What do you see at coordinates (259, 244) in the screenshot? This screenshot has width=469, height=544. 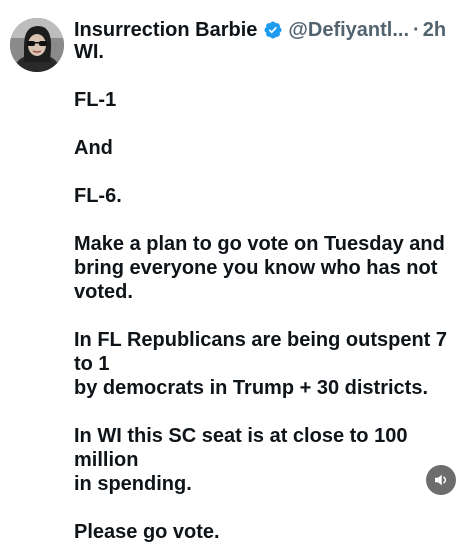 I see `tweet-line: Make a plan to go vote on Tuesday and` at bounding box center [259, 244].